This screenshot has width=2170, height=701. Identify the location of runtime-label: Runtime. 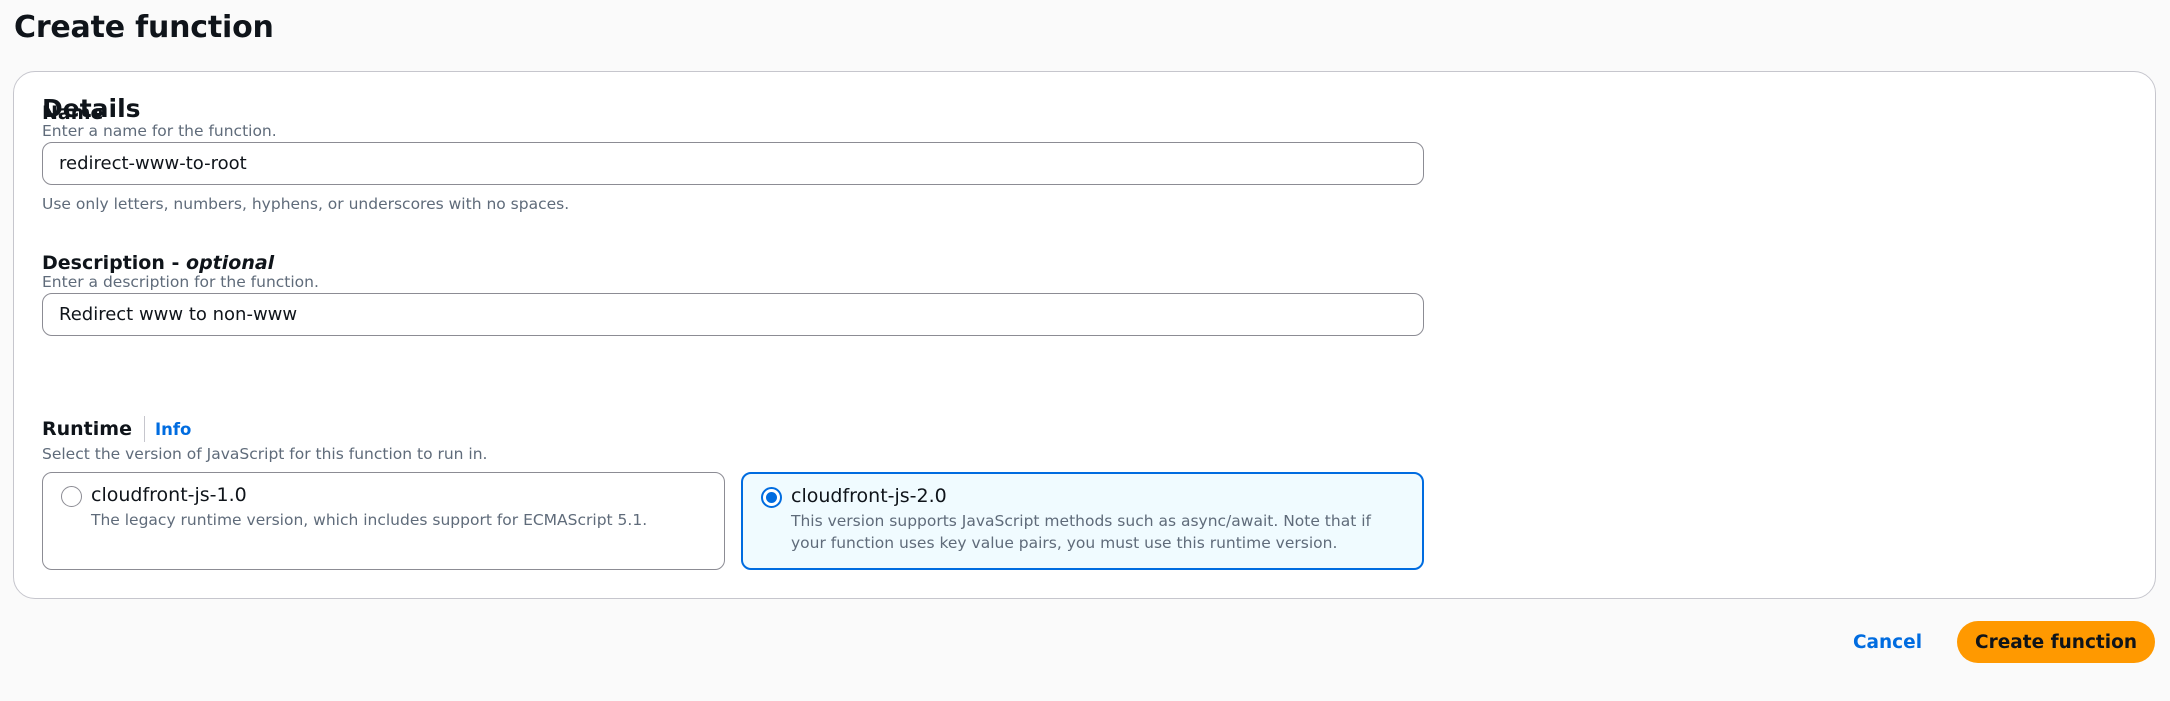
(87, 429).